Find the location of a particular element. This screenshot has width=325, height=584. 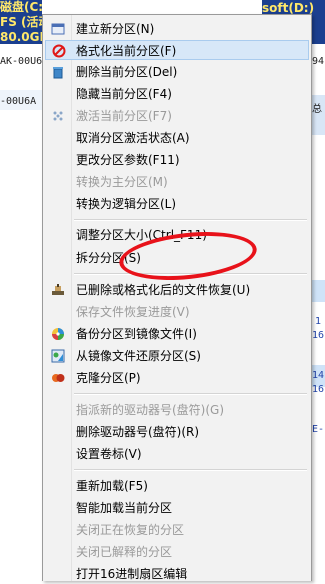

right-fragment: 1 is located at coordinates (318, 321).